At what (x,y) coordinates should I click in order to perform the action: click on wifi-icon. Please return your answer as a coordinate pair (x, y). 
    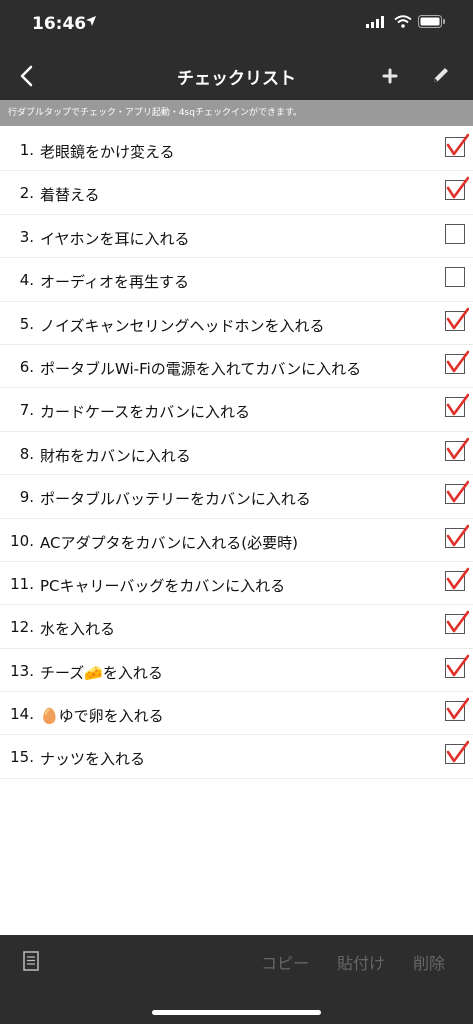
    Looking at the image, I should click on (403, 21).